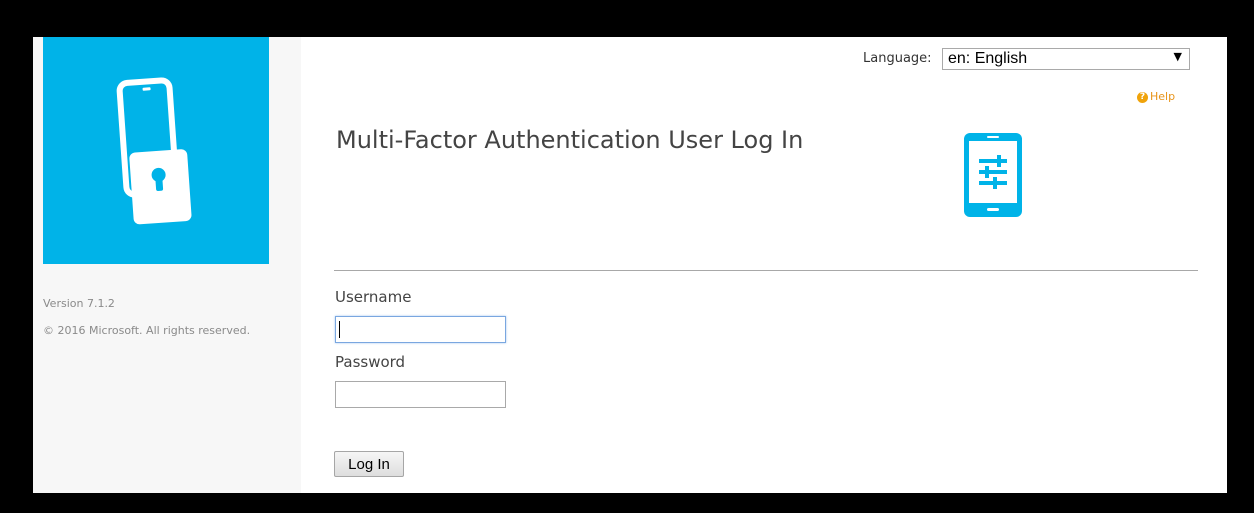  I want to click on help-label: Help, so click(1163, 96).